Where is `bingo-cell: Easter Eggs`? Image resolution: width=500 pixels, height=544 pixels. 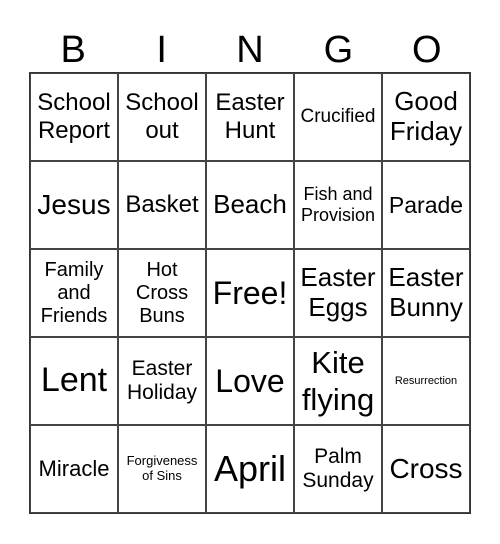
bingo-cell: Easter Eggs is located at coordinates (338, 293).